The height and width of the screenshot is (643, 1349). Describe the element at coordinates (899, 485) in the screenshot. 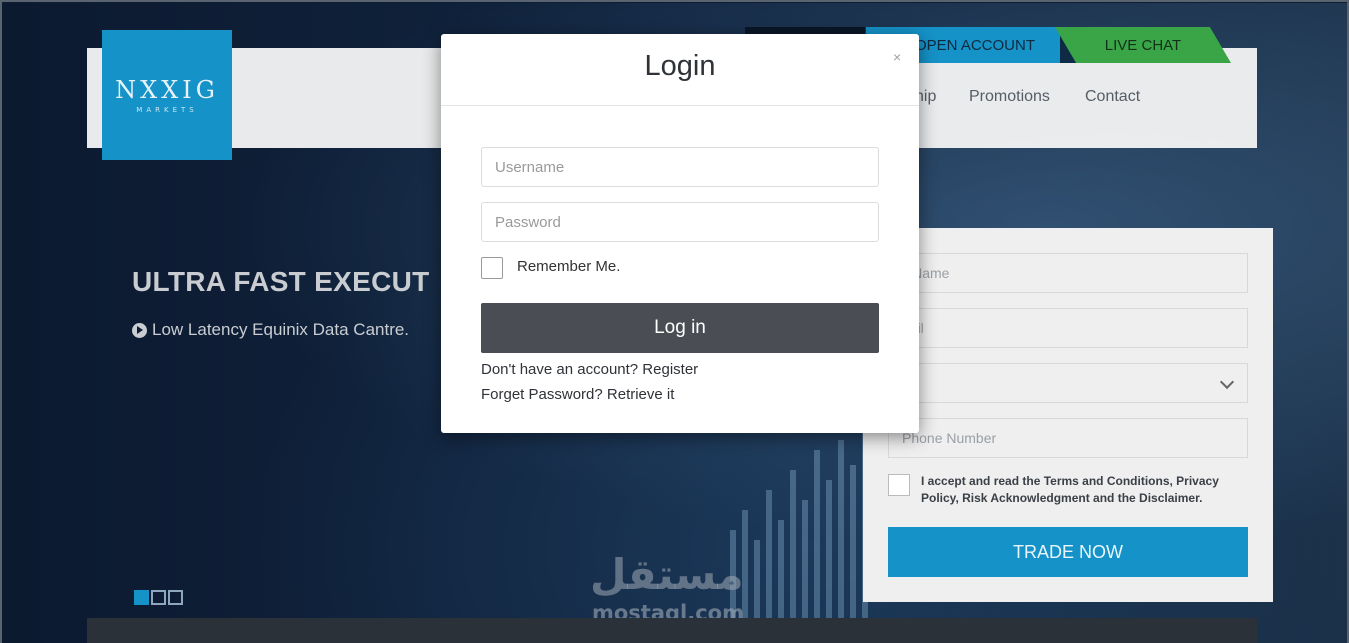

I see `terms-checkbox` at that location.